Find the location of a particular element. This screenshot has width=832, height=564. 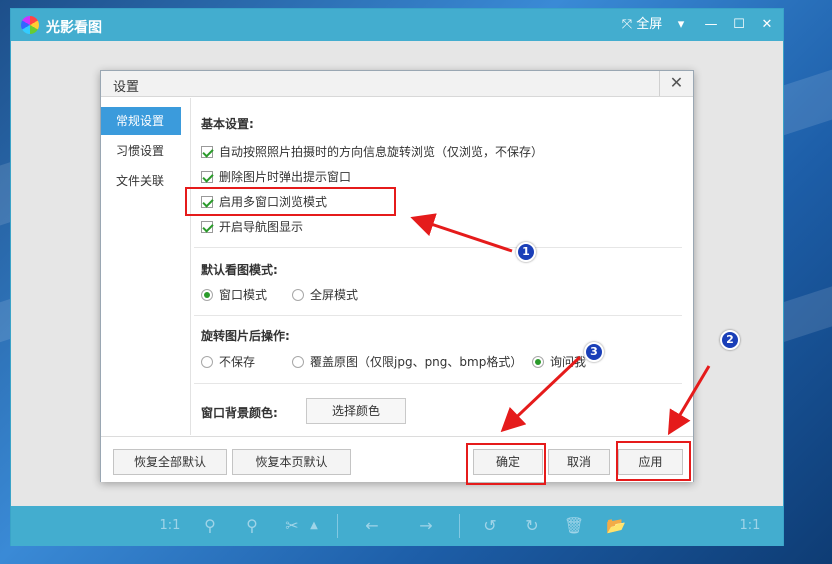

menu-icon: ▾ is located at coordinates (681, 24).